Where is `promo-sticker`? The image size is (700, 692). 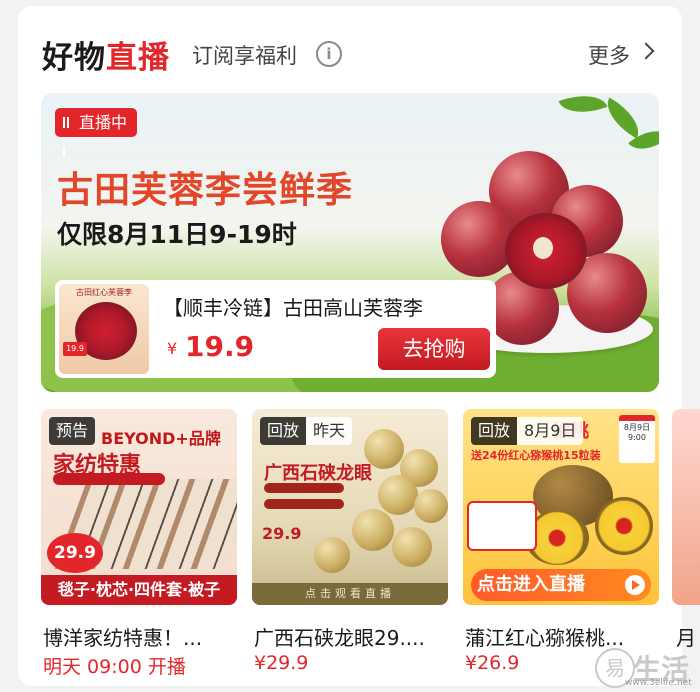
promo-sticker is located at coordinates (502, 526).